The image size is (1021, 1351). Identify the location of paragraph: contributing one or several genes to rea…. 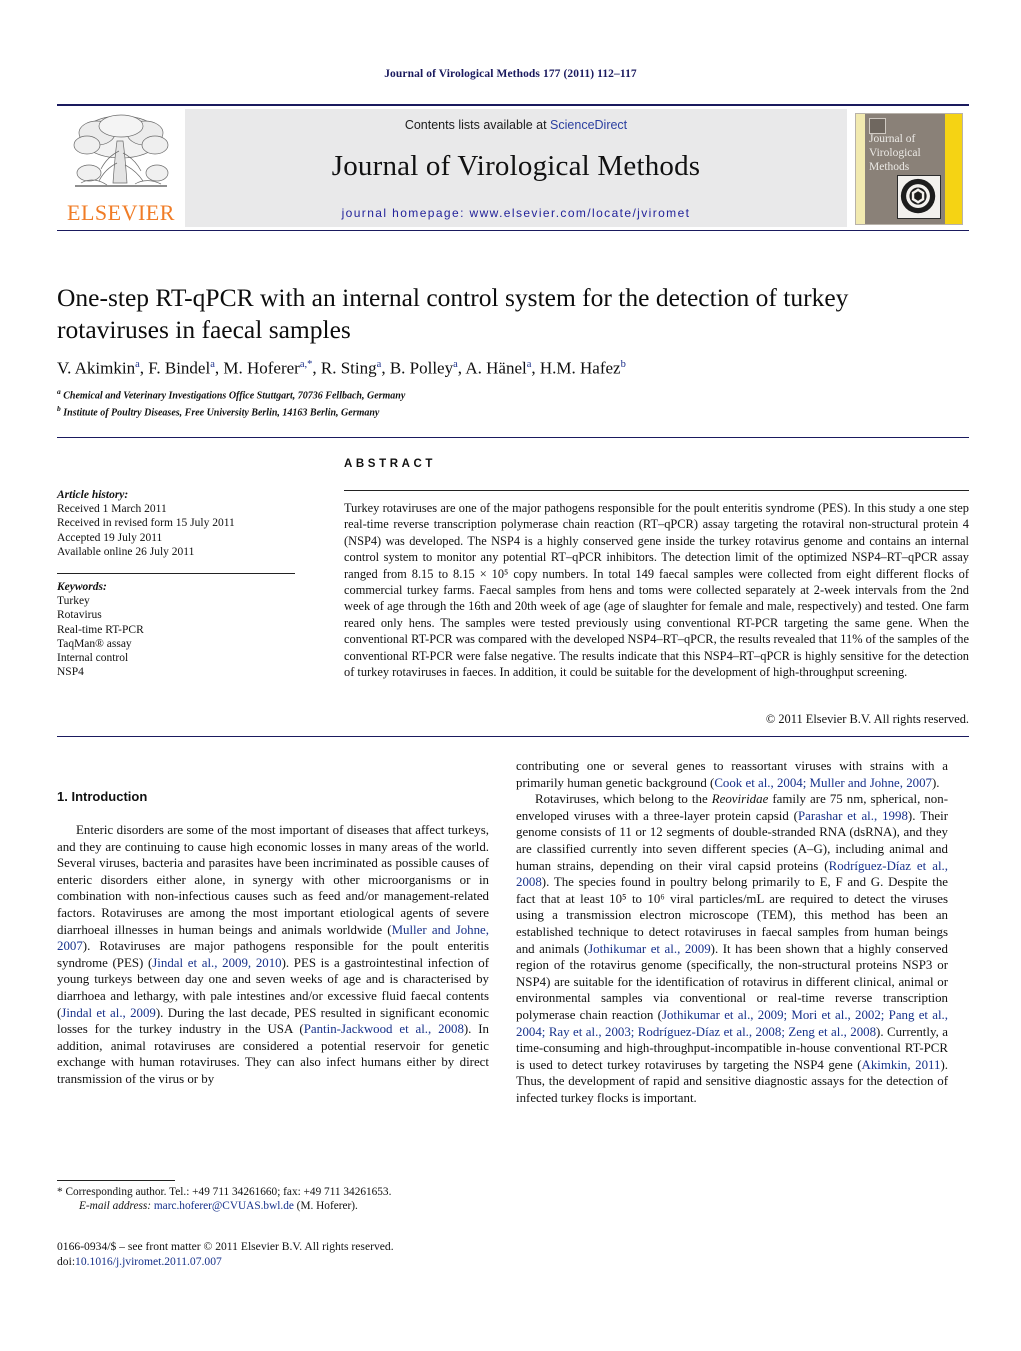
(732, 774).